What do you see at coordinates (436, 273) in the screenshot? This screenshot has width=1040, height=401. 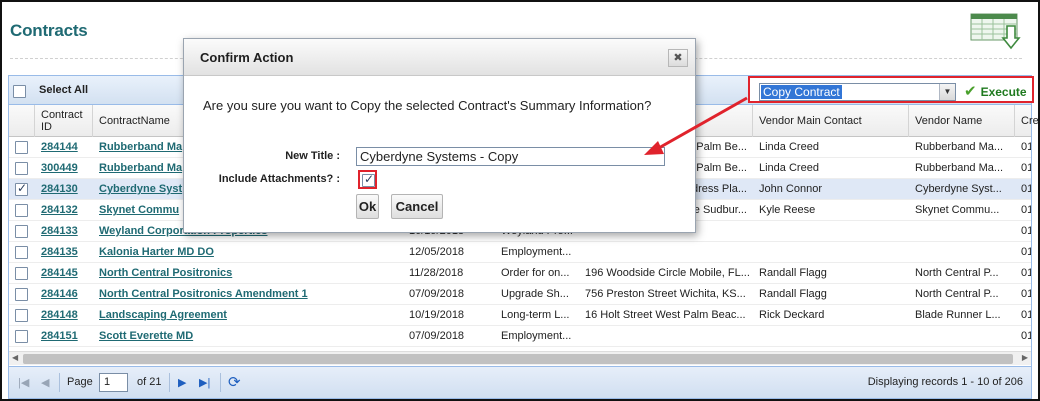 I see `date-cell: 11/28/2018` at bounding box center [436, 273].